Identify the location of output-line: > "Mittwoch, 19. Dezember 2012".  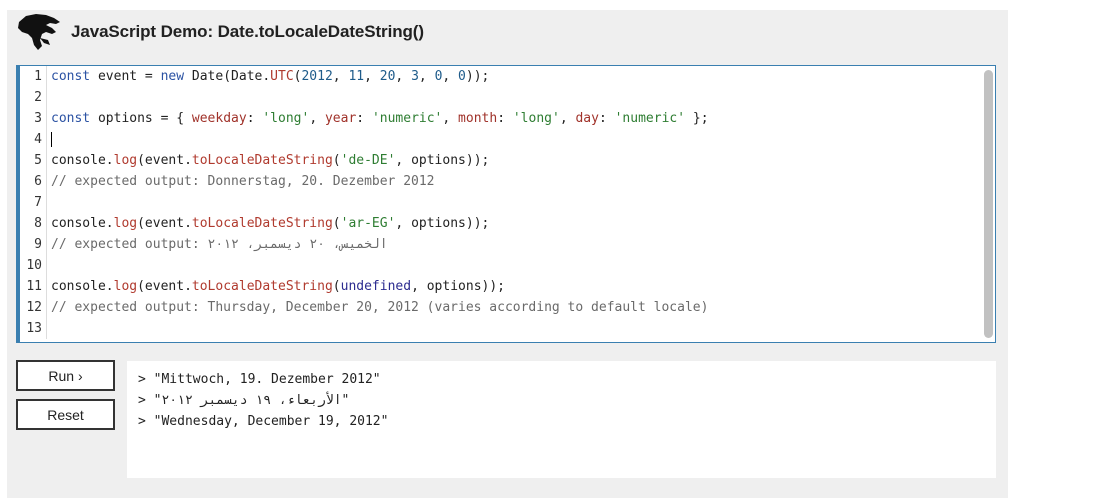
(259, 379).